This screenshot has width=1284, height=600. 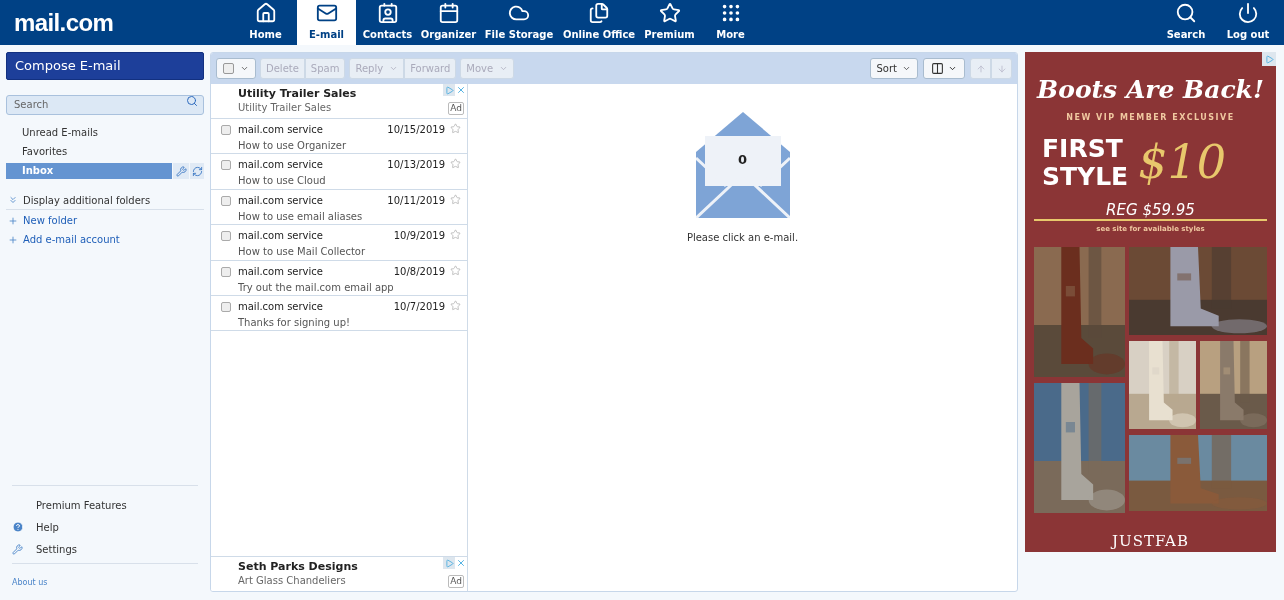 I want to click on regular-price: REG $59.95, so click(x=1150, y=210).